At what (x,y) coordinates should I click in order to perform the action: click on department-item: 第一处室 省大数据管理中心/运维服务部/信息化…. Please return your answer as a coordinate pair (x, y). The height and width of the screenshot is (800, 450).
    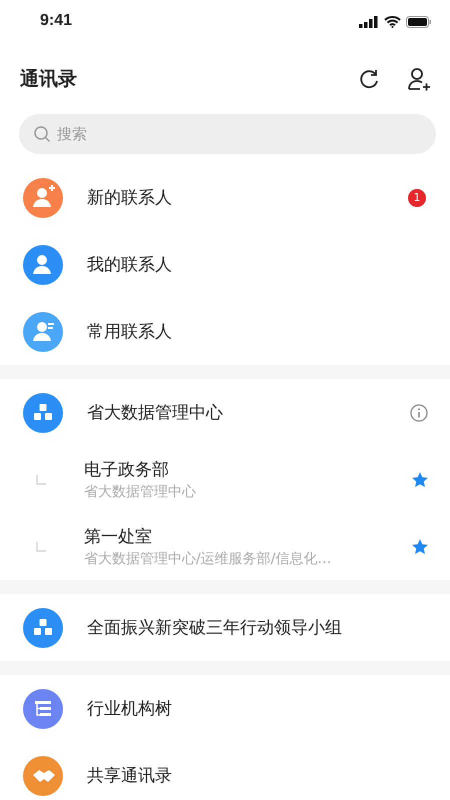
    Looking at the image, I should click on (225, 546).